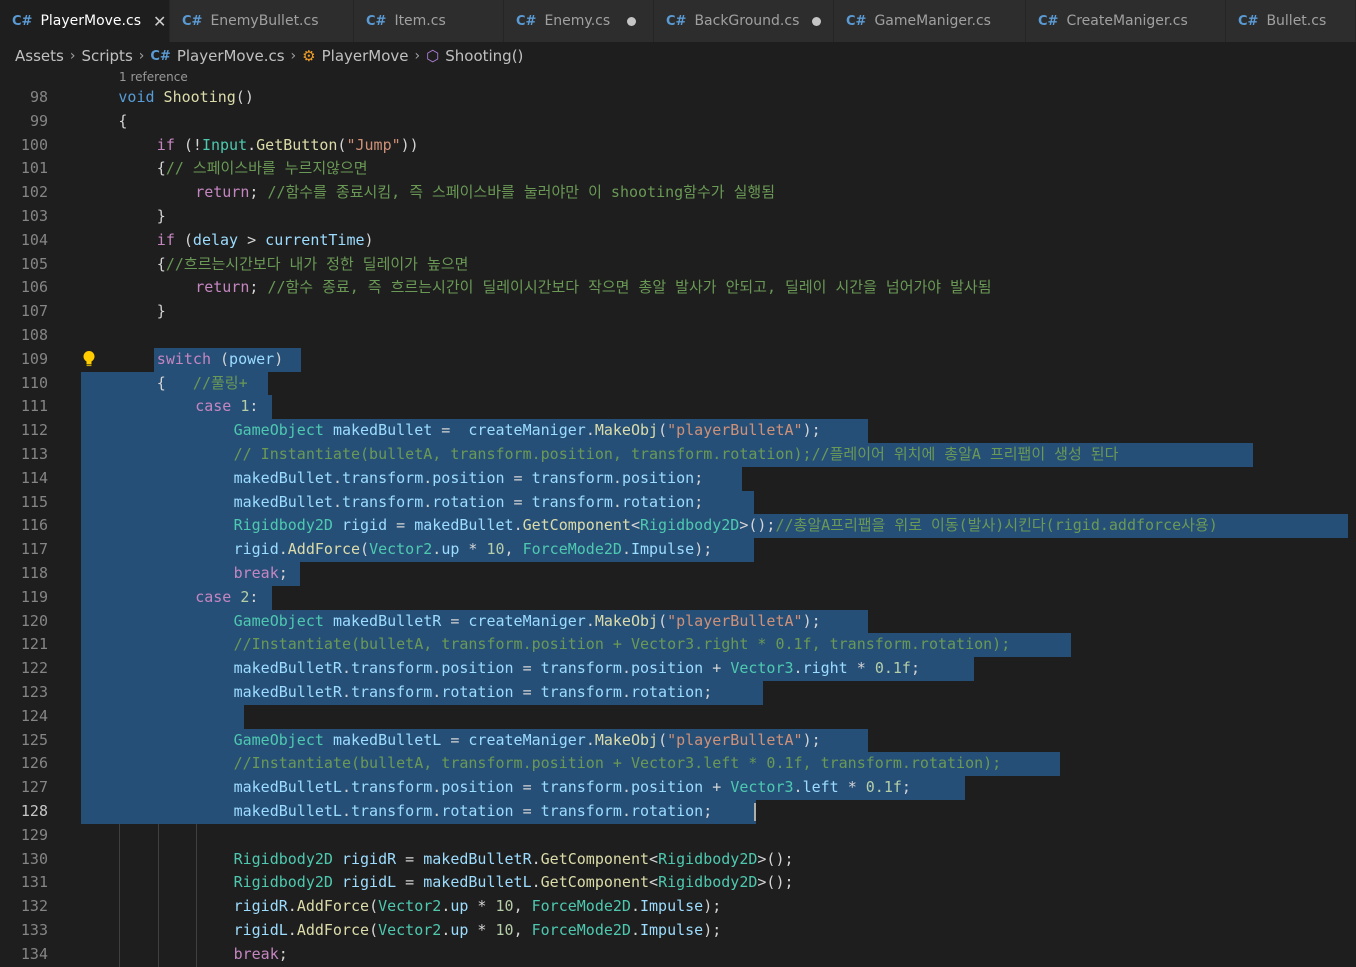 This screenshot has width=1356, height=967. What do you see at coordinates (39, 56) in the screenshot?
I see `breadcrumb-assets: Assets` at bounding box center [39, 56].